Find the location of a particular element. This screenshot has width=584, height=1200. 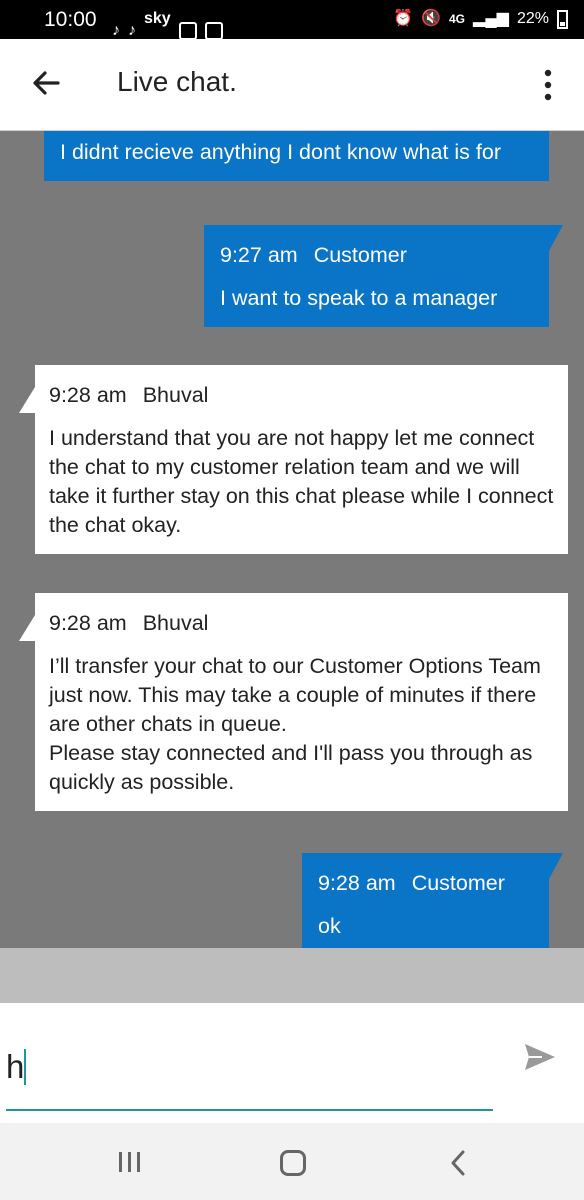

message-input-value: h is located at coordinates (15, 1067).